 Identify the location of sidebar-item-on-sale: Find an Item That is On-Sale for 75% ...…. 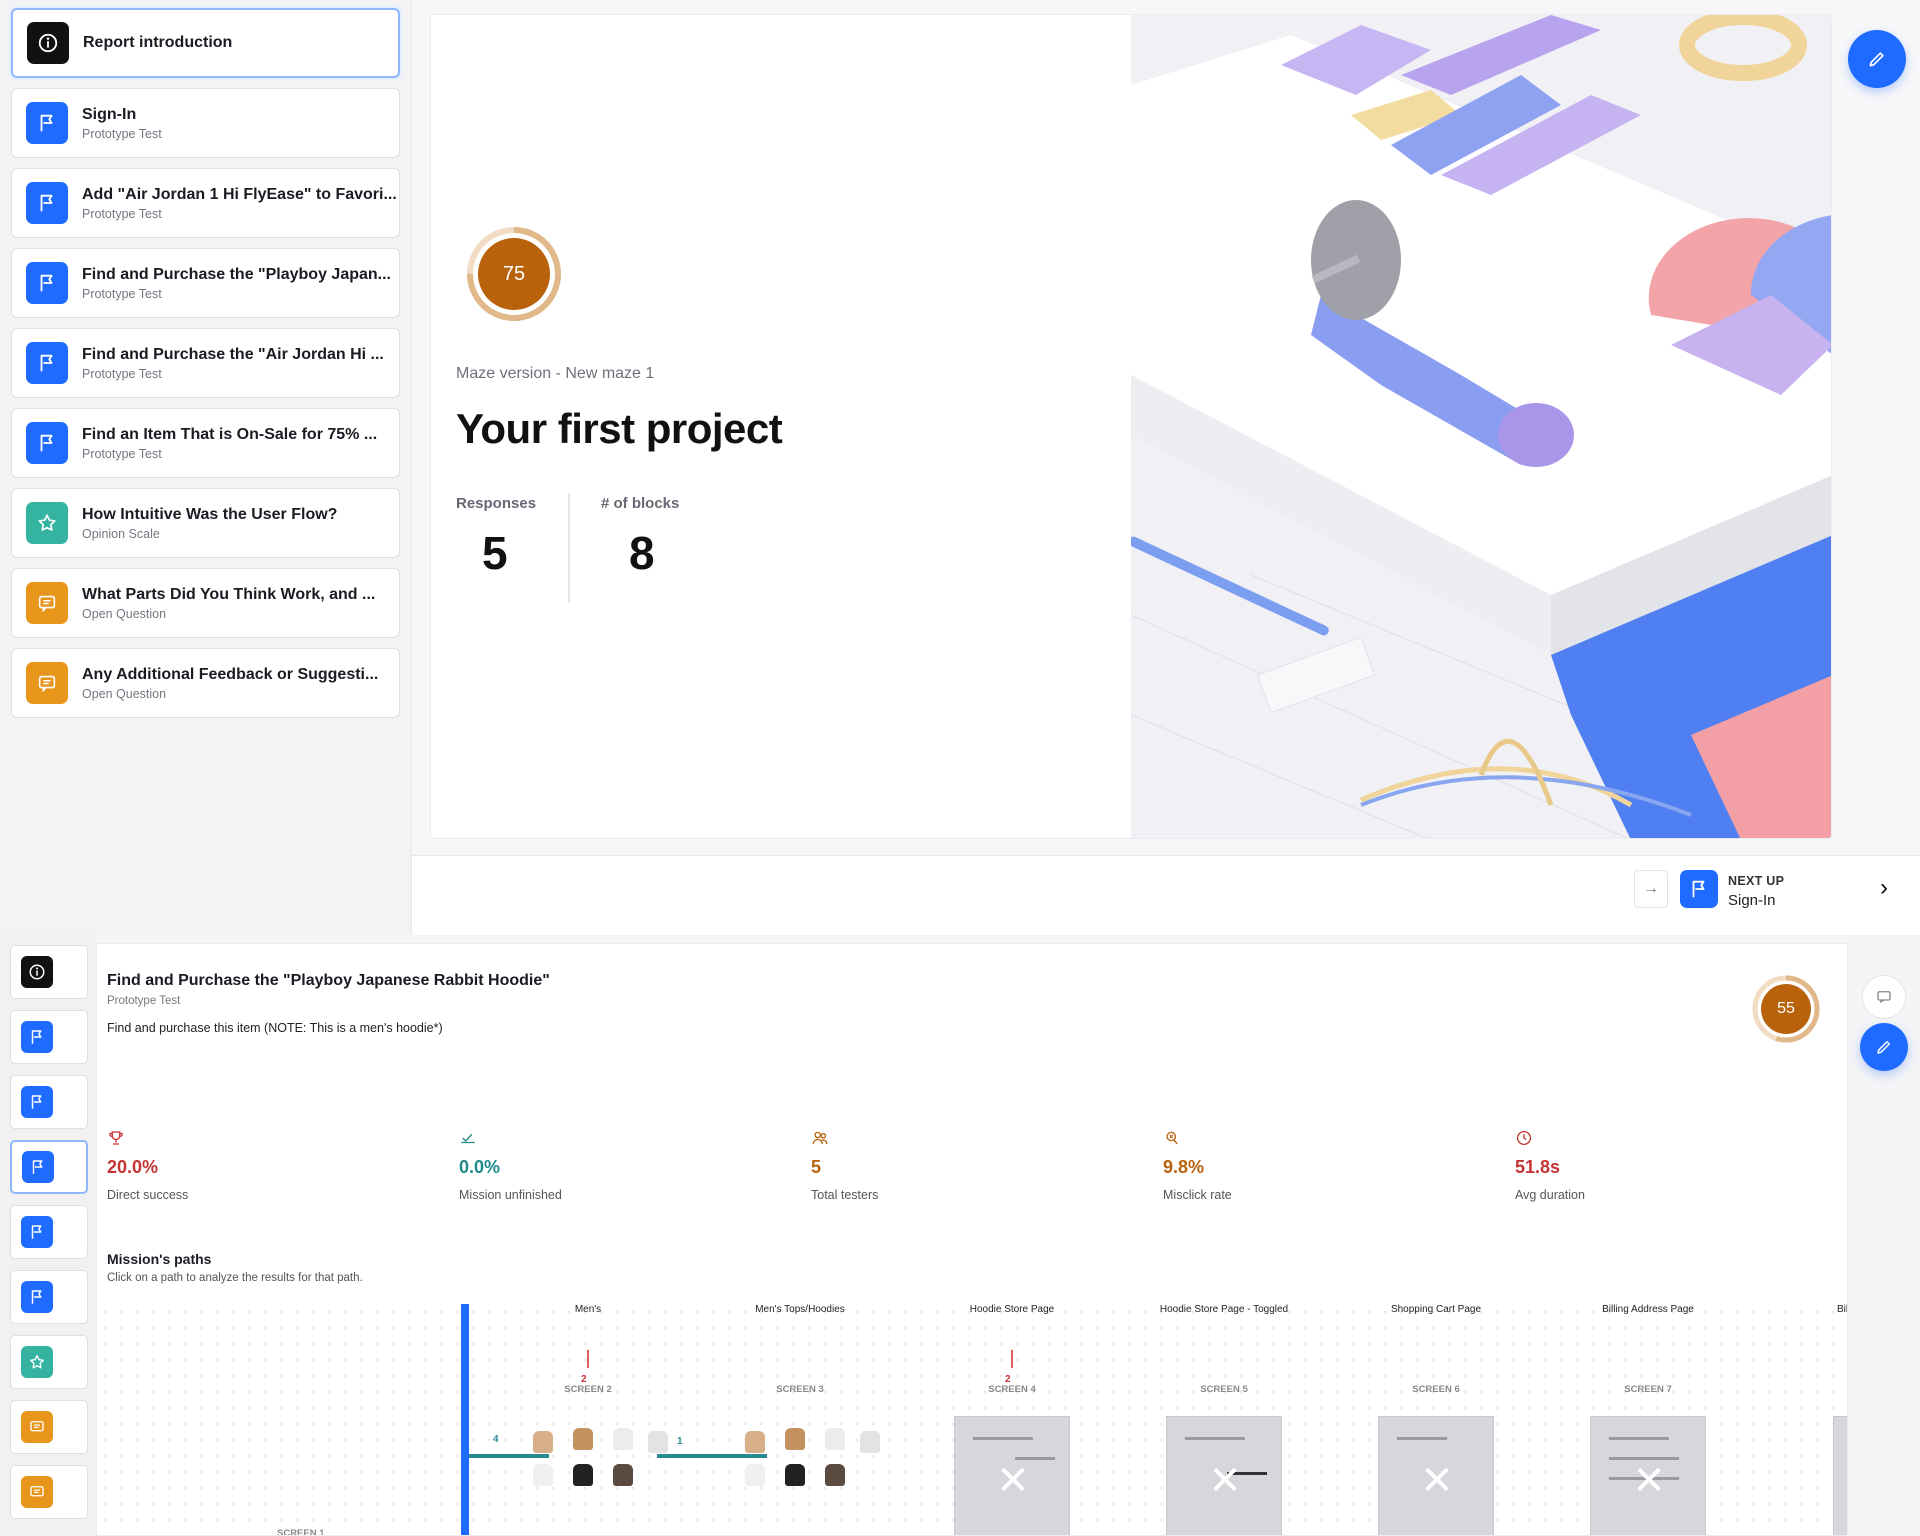
(205, 443).